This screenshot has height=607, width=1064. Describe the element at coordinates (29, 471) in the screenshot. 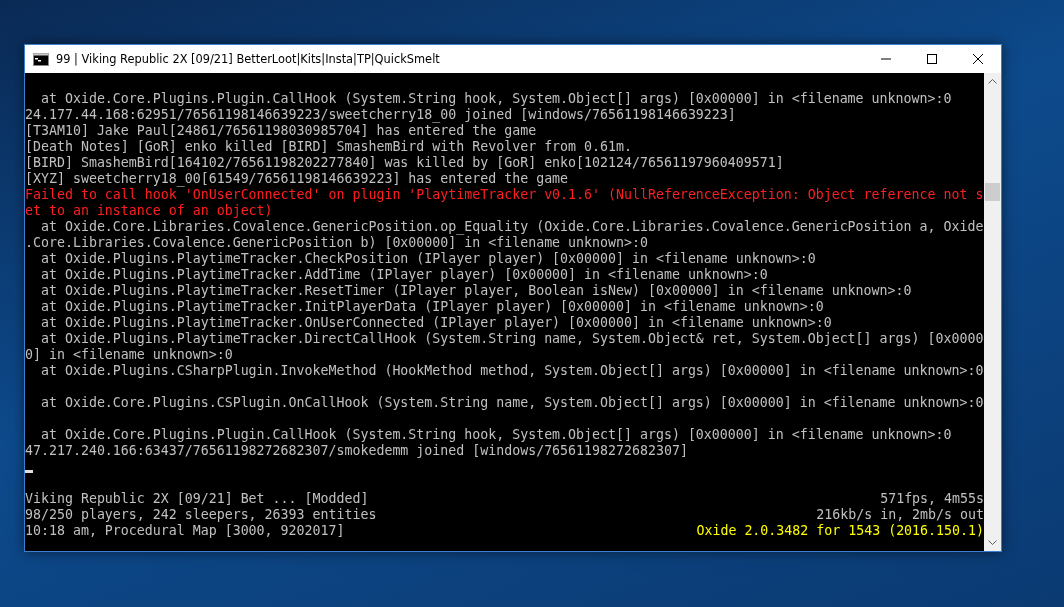

I see `text-cursor` at that location.